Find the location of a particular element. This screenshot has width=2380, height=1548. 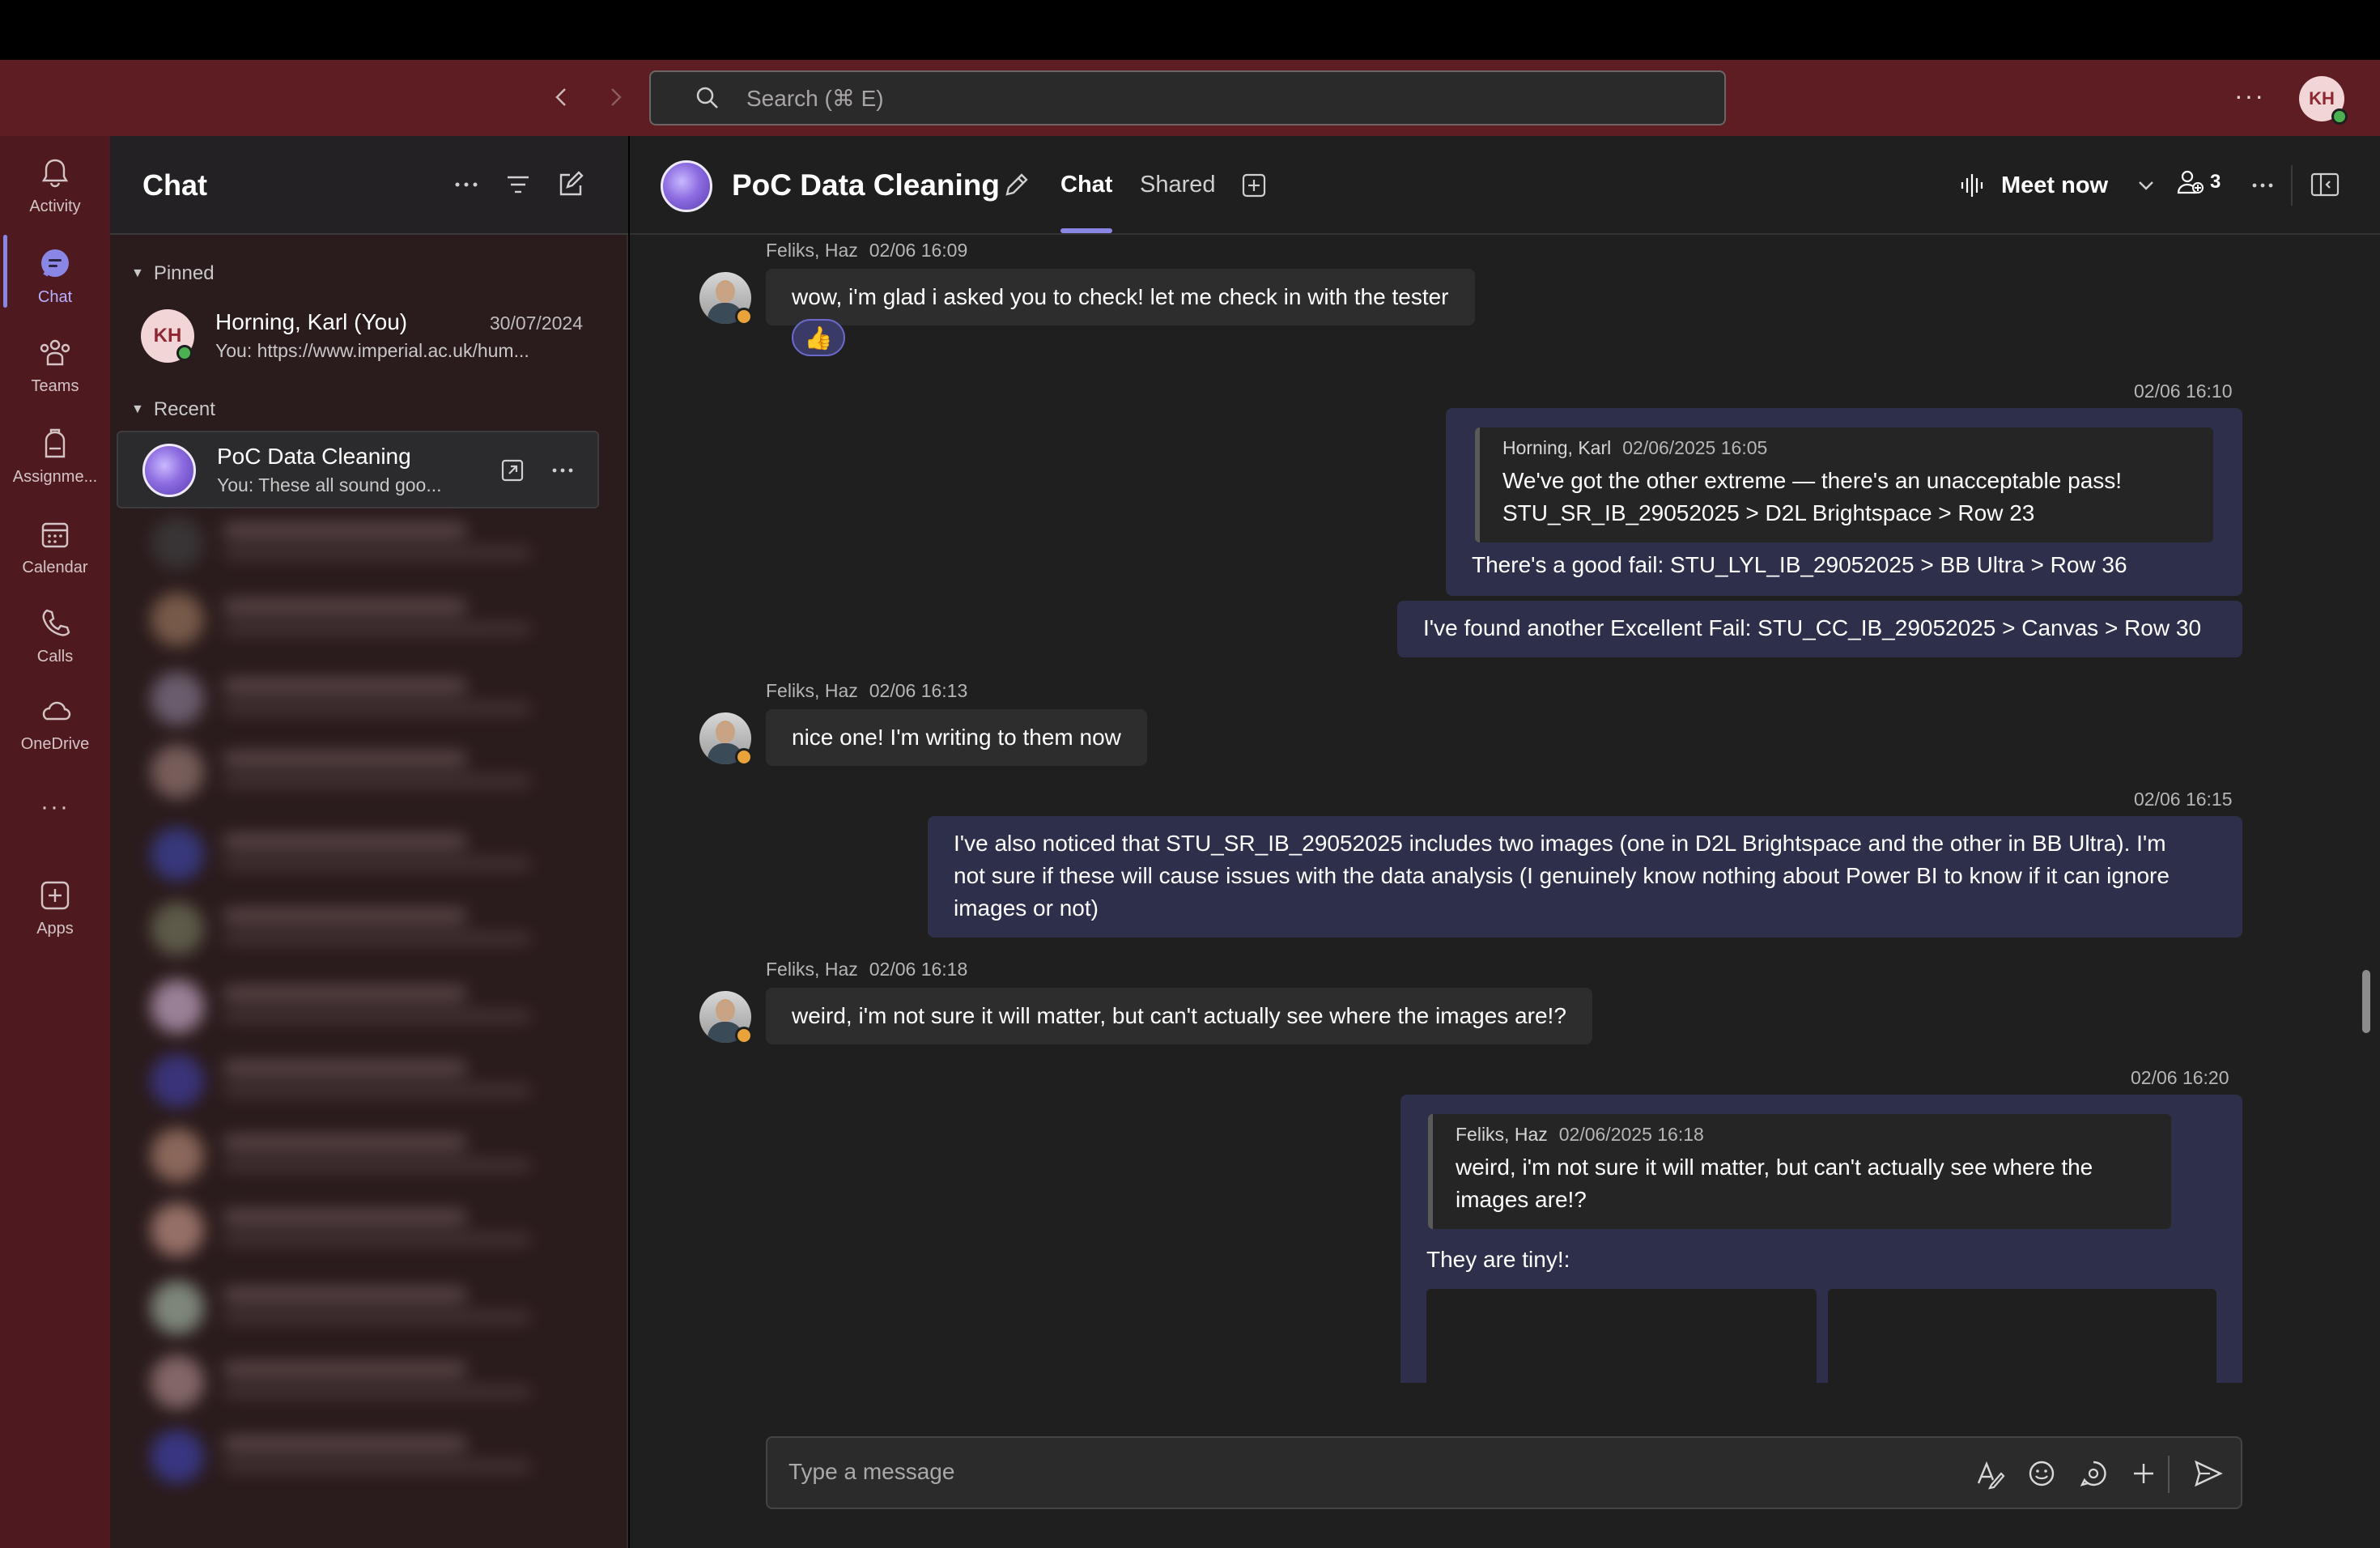

rail-label: Apps is located at coordinates (55, 929).